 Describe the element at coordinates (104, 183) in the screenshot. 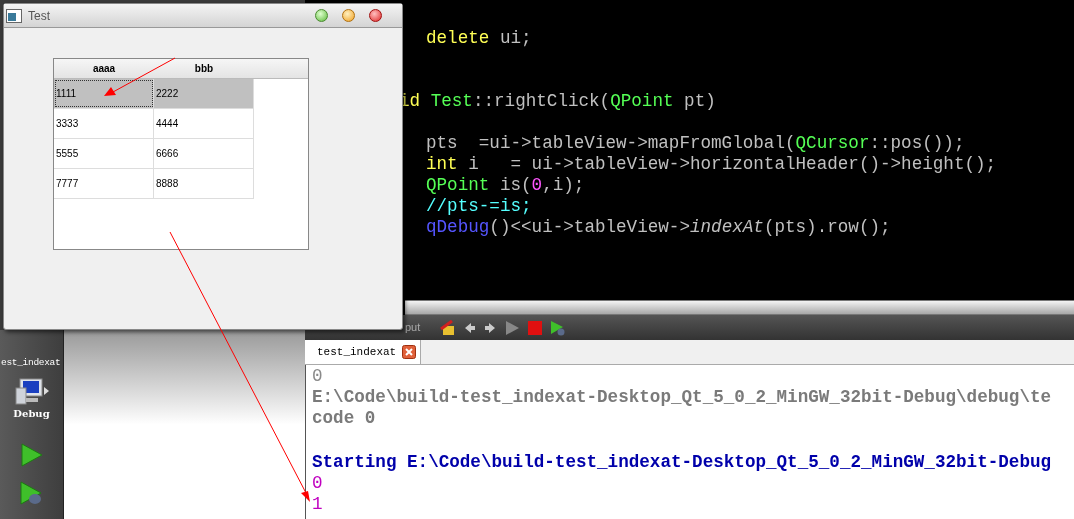

I see `table-cell: 7777` at that location.